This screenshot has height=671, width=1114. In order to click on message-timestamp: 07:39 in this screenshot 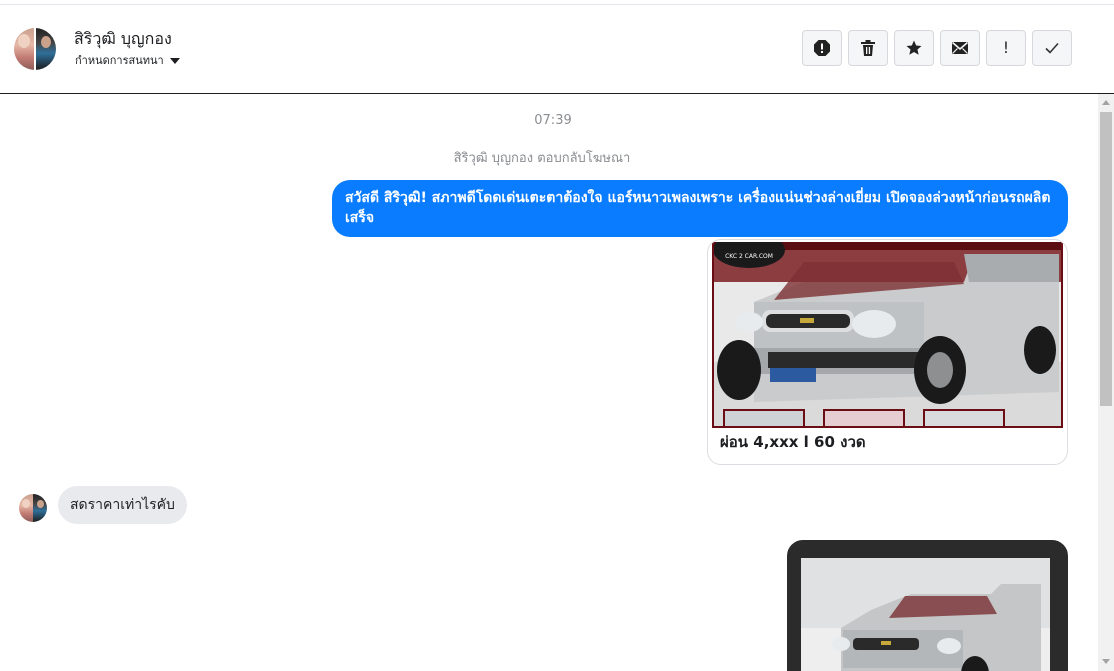, I will do `click(553, 120)`.